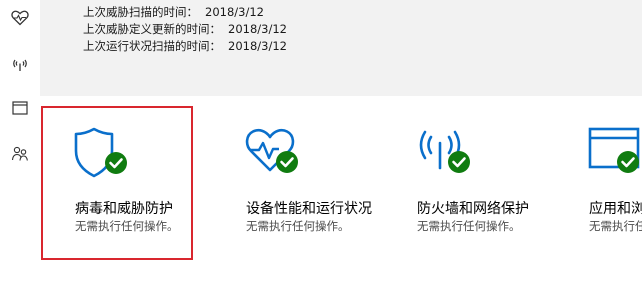  I want to click on browser-icon, so click(615, 155).